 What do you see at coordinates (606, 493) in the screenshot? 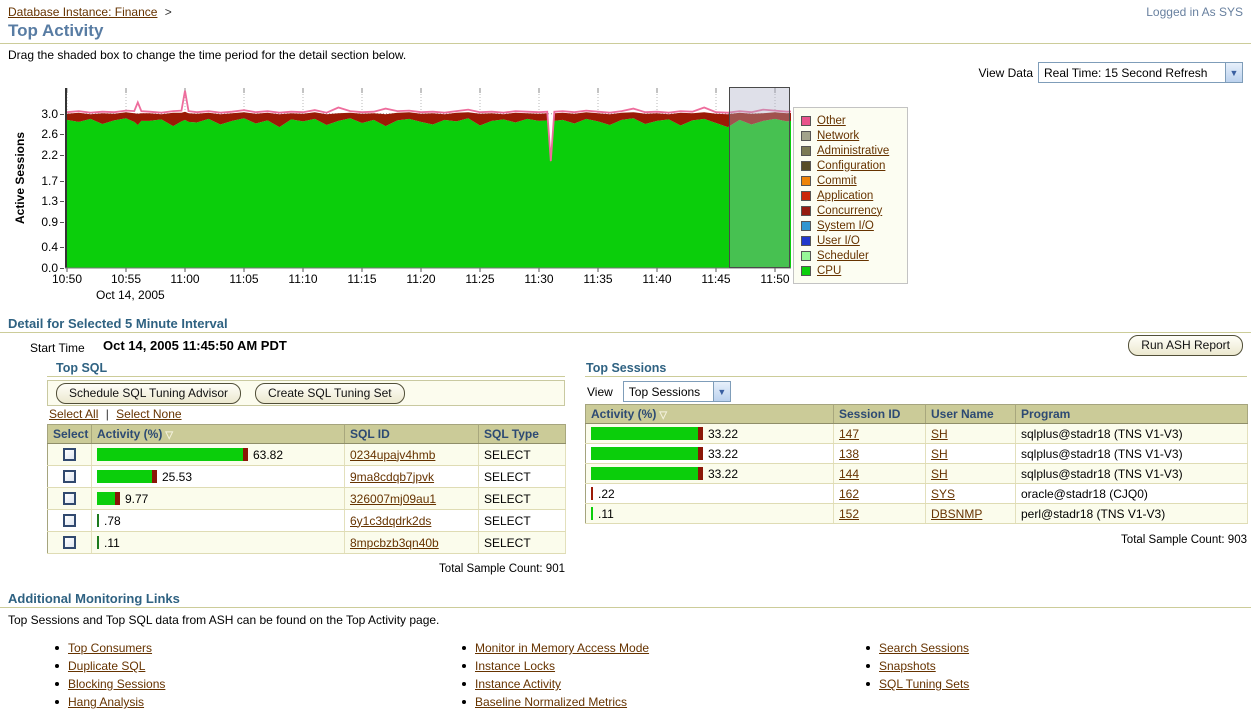
I see `activity-value: .22` at bounding box center [606, 493].